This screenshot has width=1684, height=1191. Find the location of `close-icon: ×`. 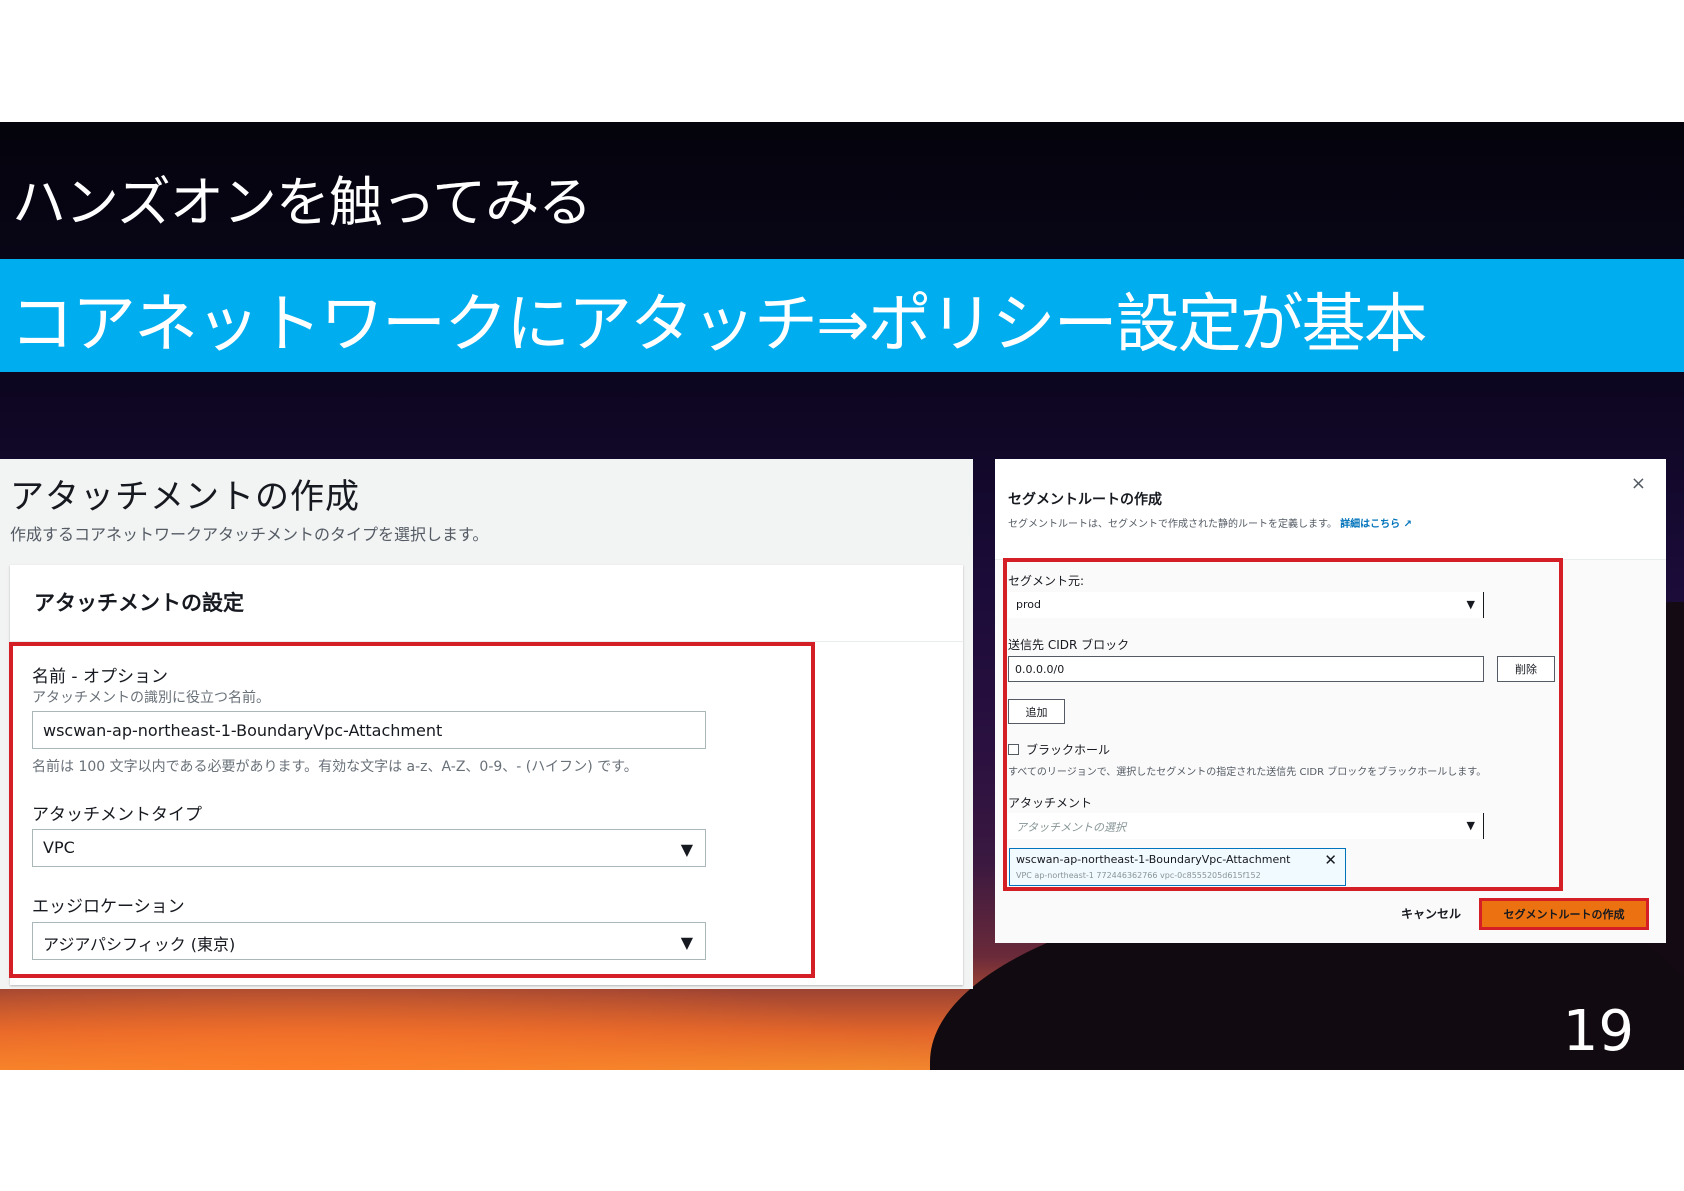

close-icon: × is located at coordinates (1638, 483).